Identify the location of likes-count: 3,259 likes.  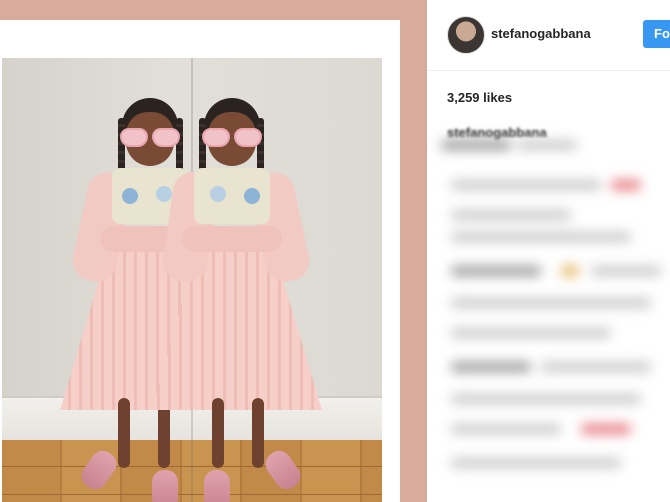
(479, 97).